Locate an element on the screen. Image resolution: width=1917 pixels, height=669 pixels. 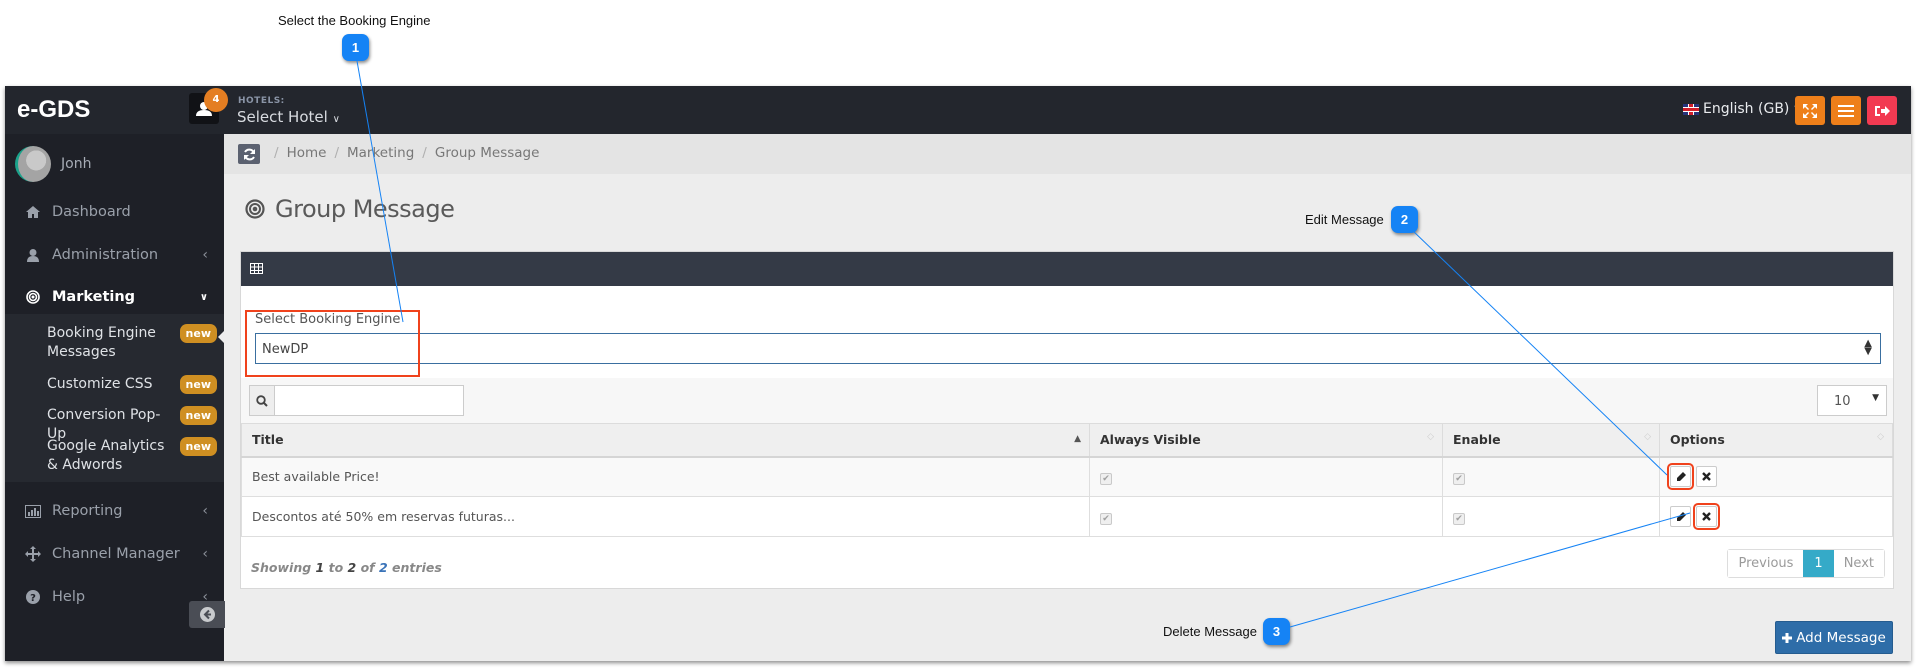
booking-engine-highlight is located at coordinates (332, 343).